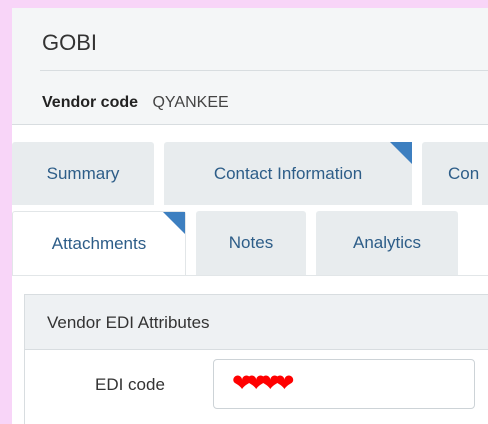  I want to click on tab-attachments: Attachments, so click(99, 243).